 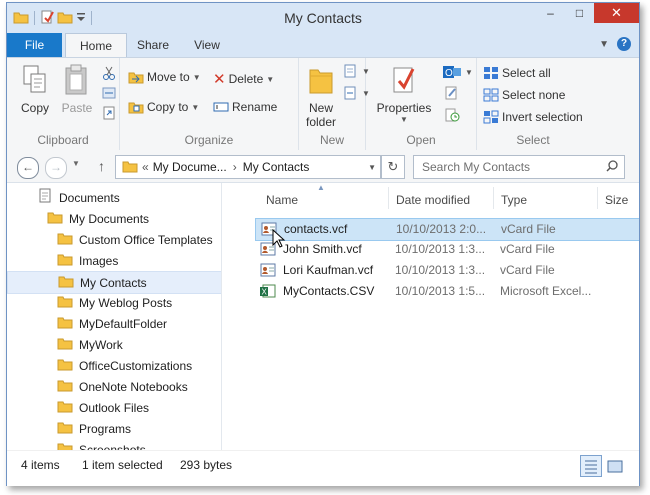 What do you see at coordinates (323, 45) in the screenshot?
I see `ribbon-tabs: File Home Share View ▼ ?` at bounding box center [323, 45].